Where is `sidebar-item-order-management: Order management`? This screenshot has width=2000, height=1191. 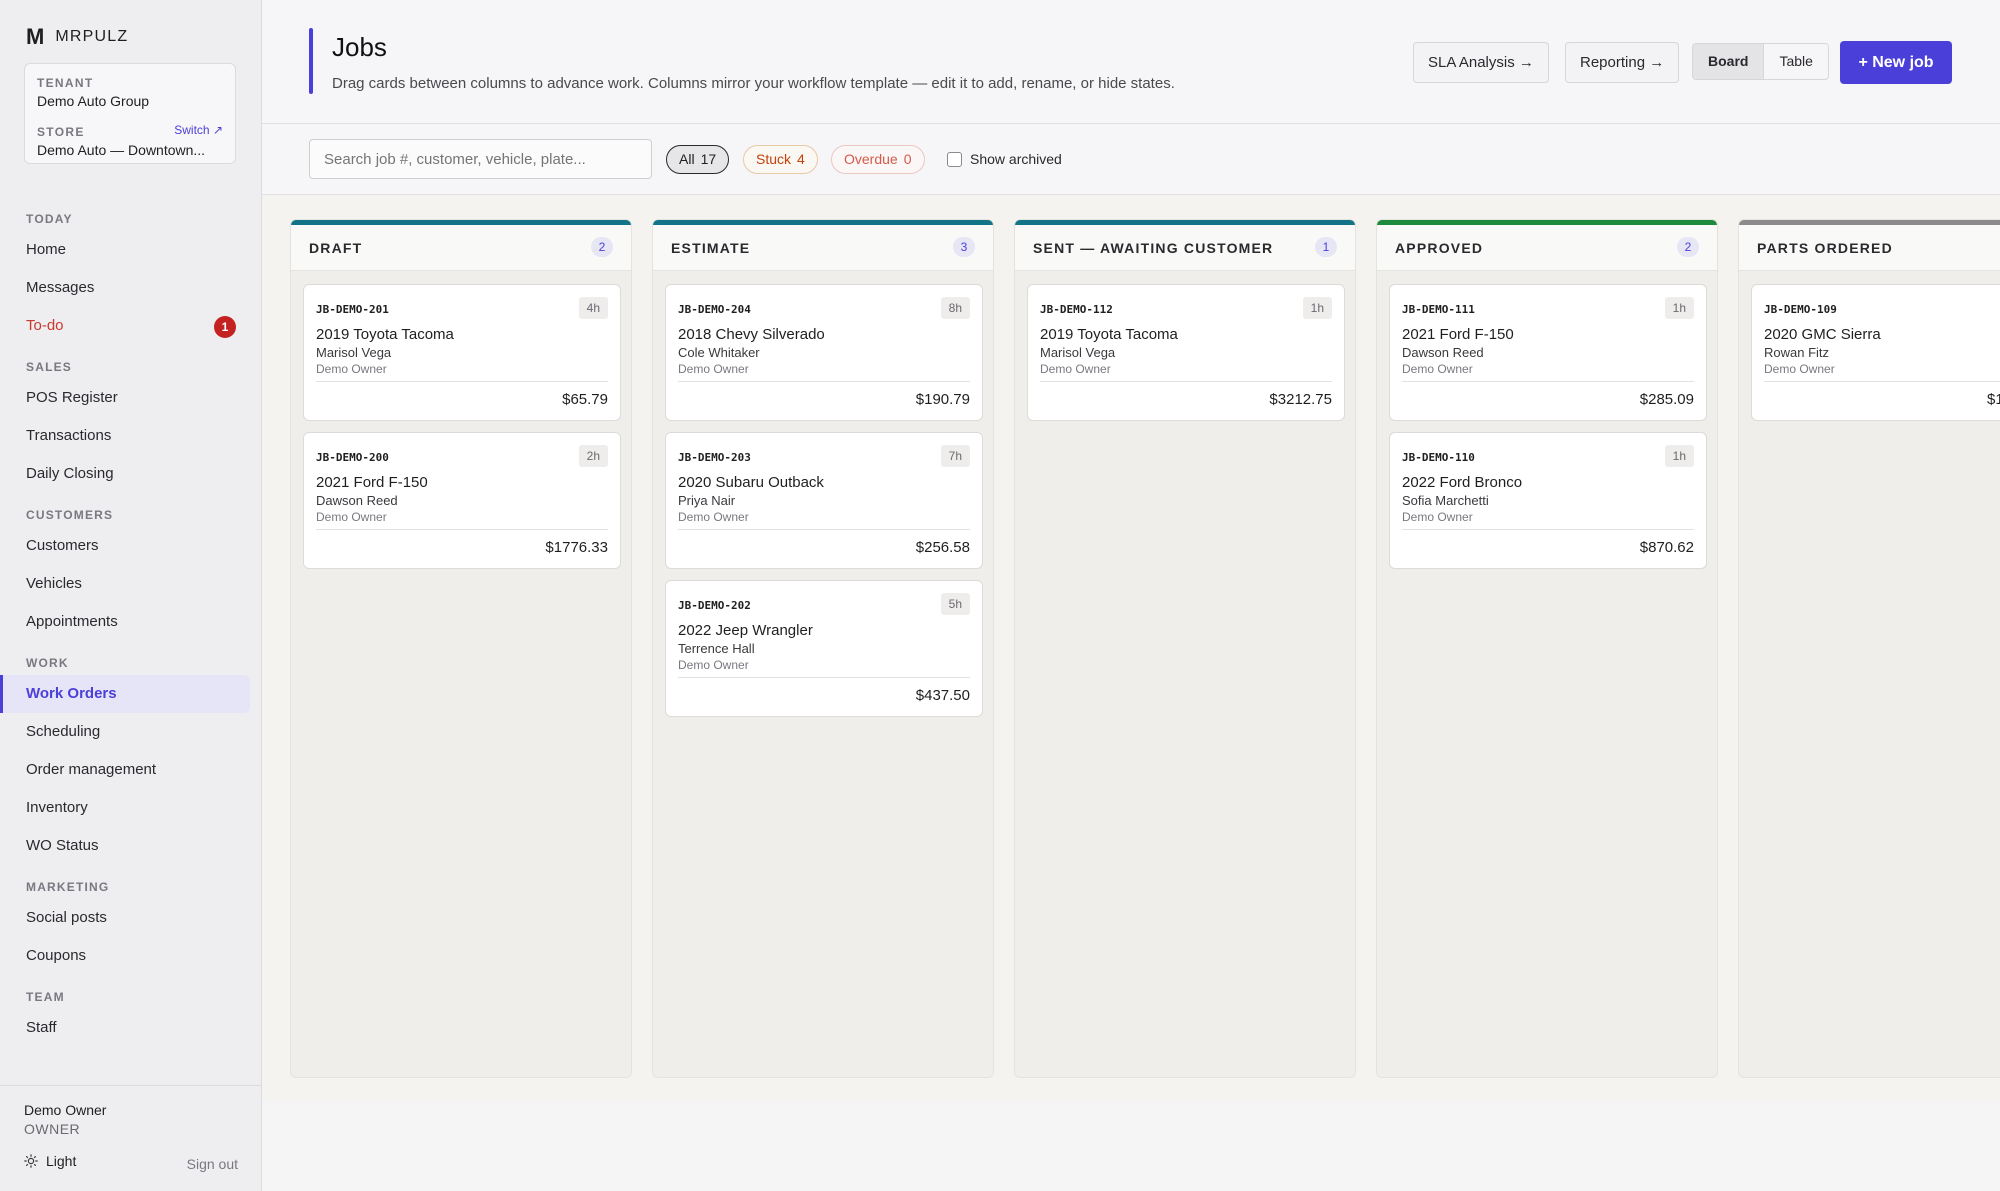 sidebar-item-order-management: Order management is located at coordinates (125, 770).